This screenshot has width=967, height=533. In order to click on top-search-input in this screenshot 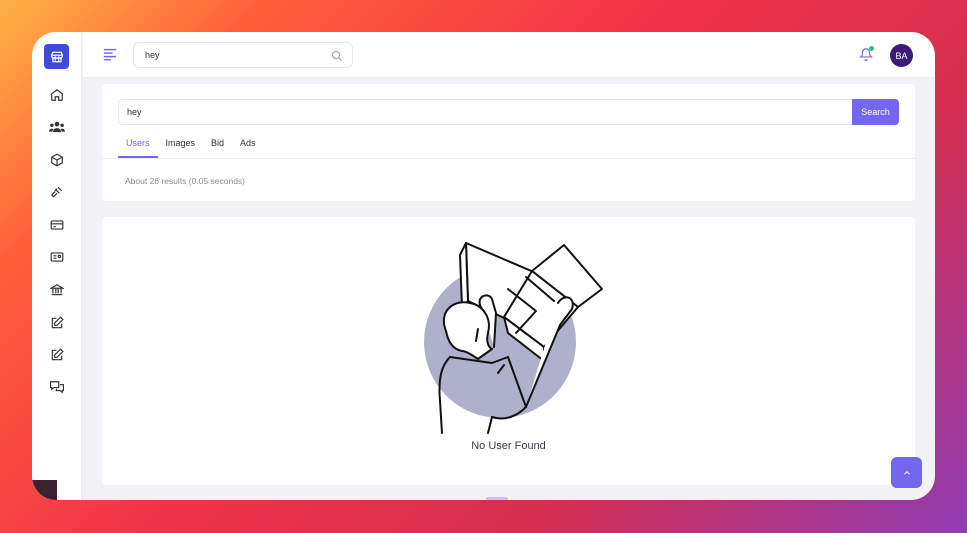, I will do `click(243, 55)`.